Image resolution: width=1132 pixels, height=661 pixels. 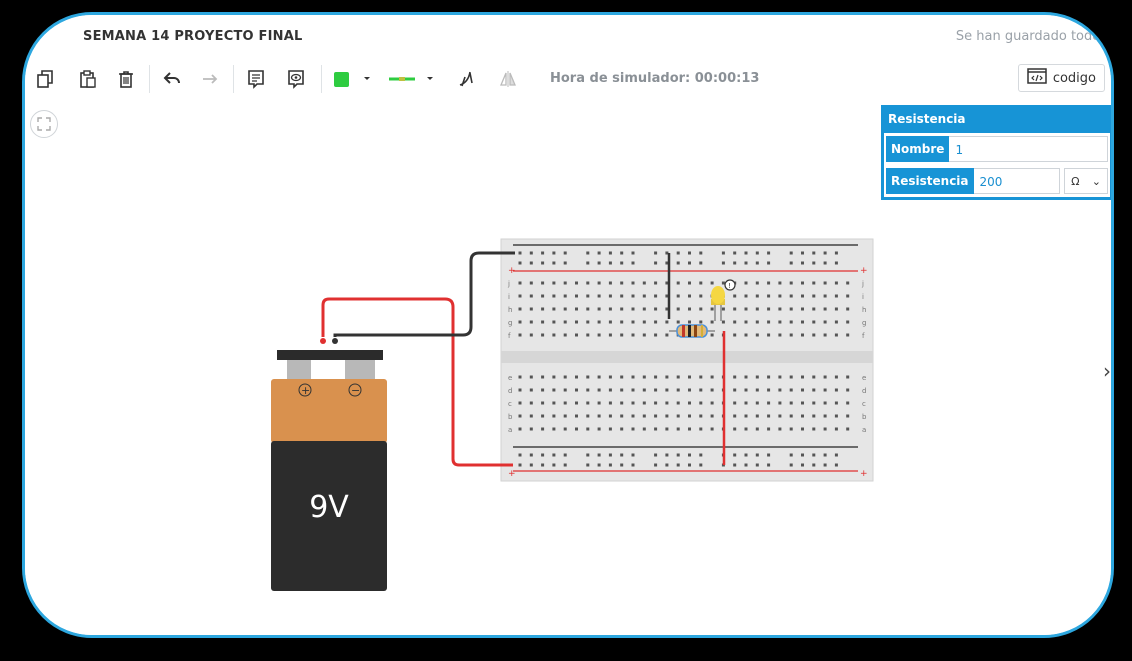 I want to click on unit-value: Ω, so click(x=1075, y=181).